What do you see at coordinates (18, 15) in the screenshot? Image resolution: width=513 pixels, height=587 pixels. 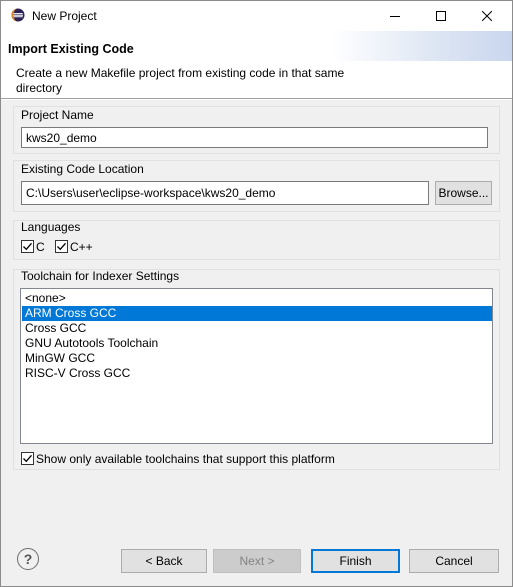 I see `eclipse-icon` at bounding box center [18, 15].